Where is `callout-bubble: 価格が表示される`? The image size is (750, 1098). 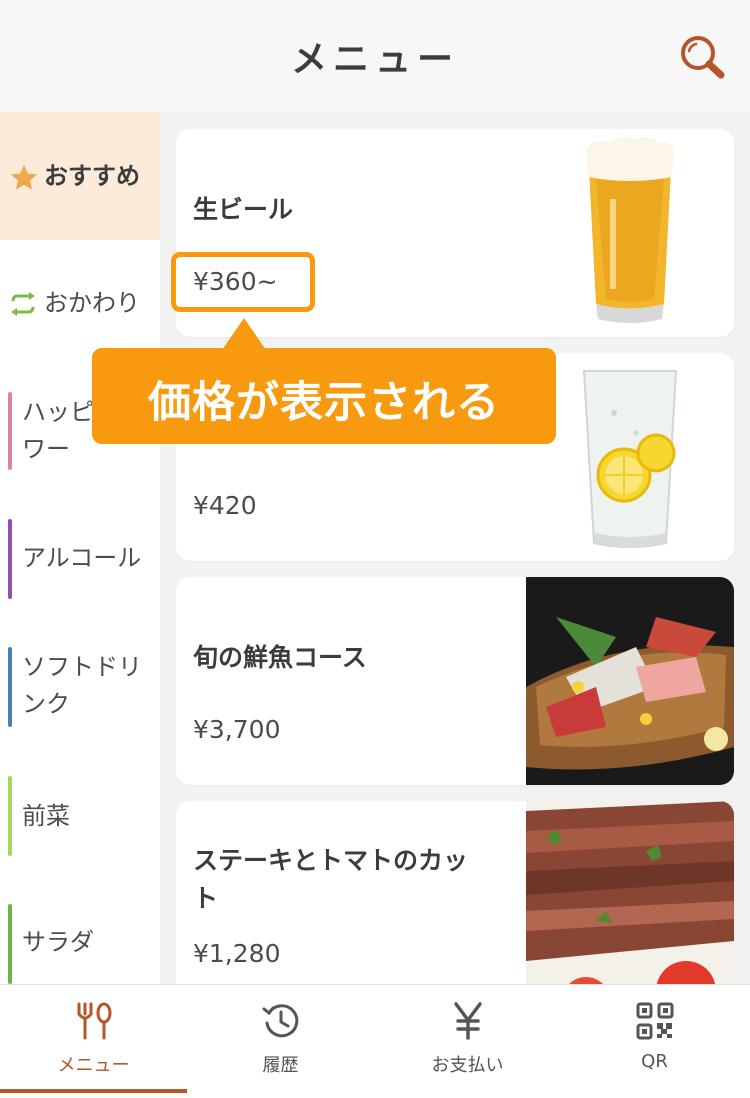
callout-bubble: 価格が表示される is located at coordinates (324, 396).